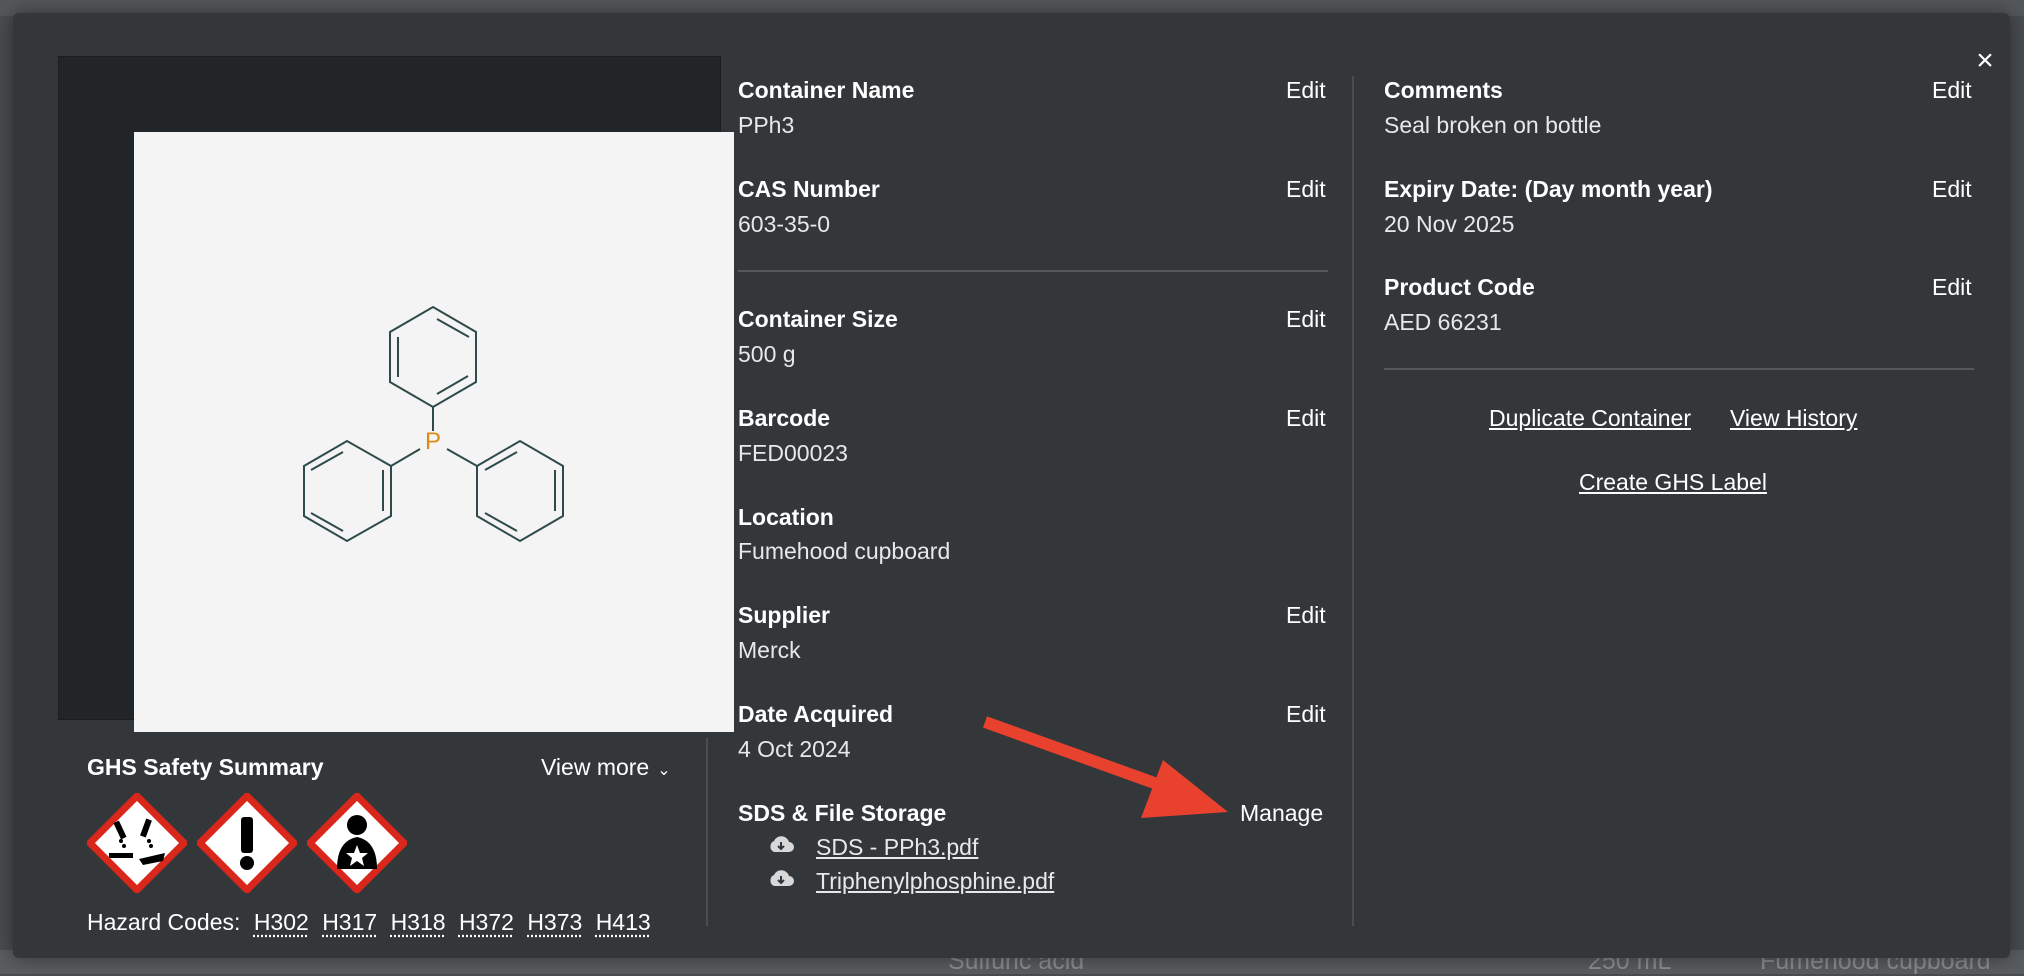 Image resolution: width=2024 pixels, height=976 pixels. What do you see at coordinates (1105, 767) in the screenshot?
I see `annotation-arrow` at bounding box center [1105, 767].